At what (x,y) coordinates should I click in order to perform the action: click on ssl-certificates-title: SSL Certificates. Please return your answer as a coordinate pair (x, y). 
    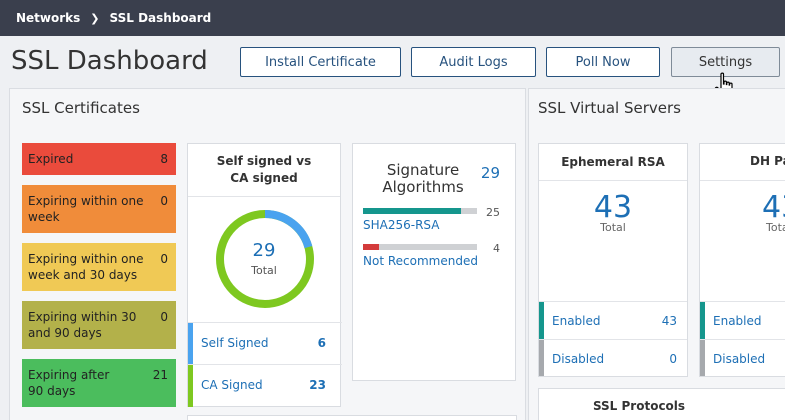
    Looking at the image, I should click on (81, 108).